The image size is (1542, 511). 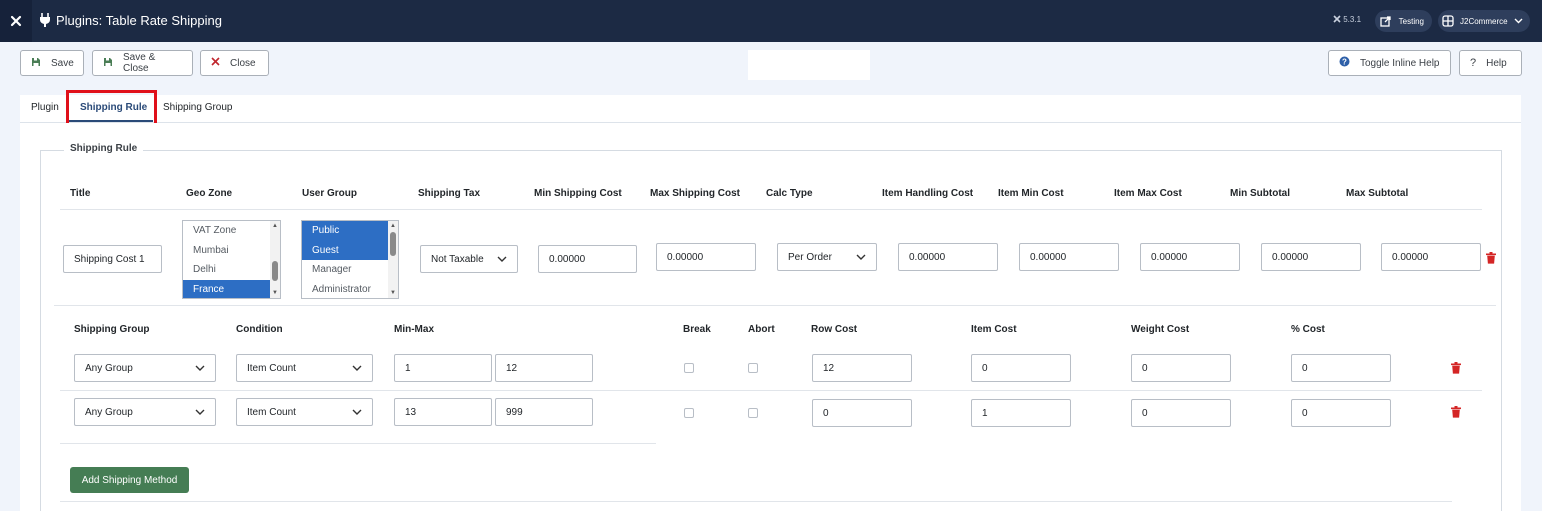 I want to click on min-shipping-cost-input: 0.00000, so click(x=587, y=259).